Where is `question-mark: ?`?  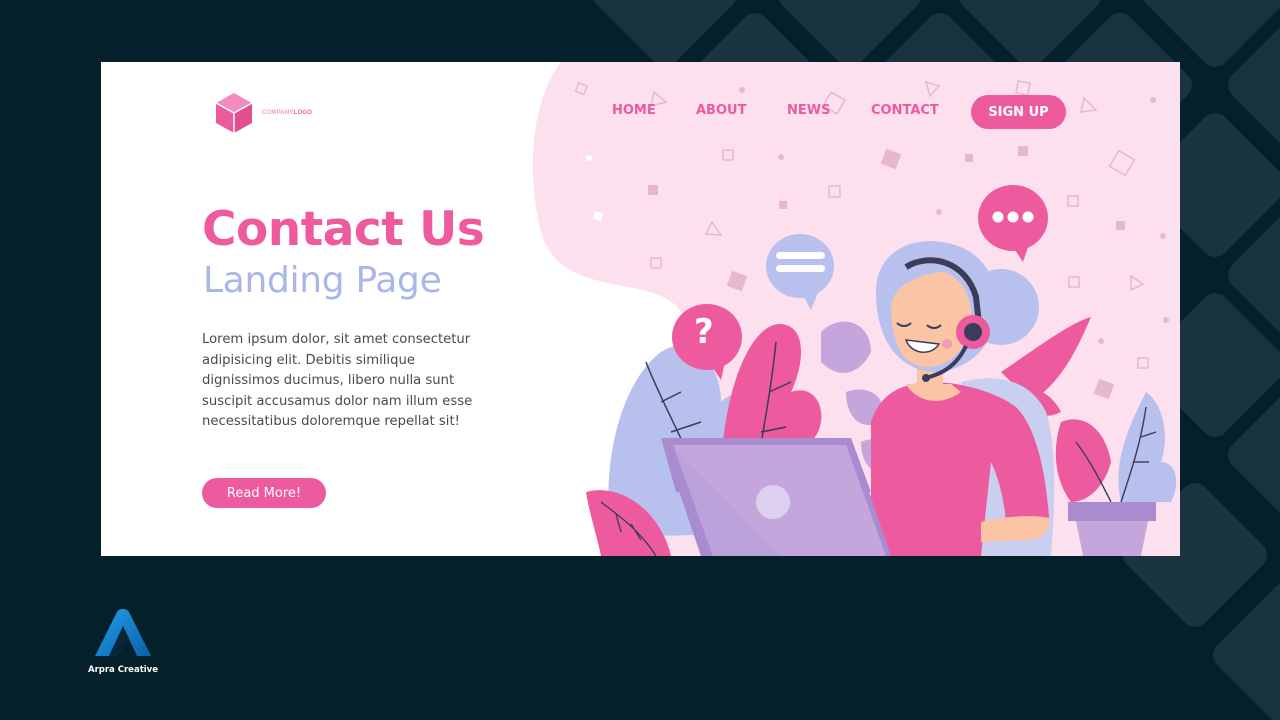 question-mark: ? is located at coordinates (704, 332).